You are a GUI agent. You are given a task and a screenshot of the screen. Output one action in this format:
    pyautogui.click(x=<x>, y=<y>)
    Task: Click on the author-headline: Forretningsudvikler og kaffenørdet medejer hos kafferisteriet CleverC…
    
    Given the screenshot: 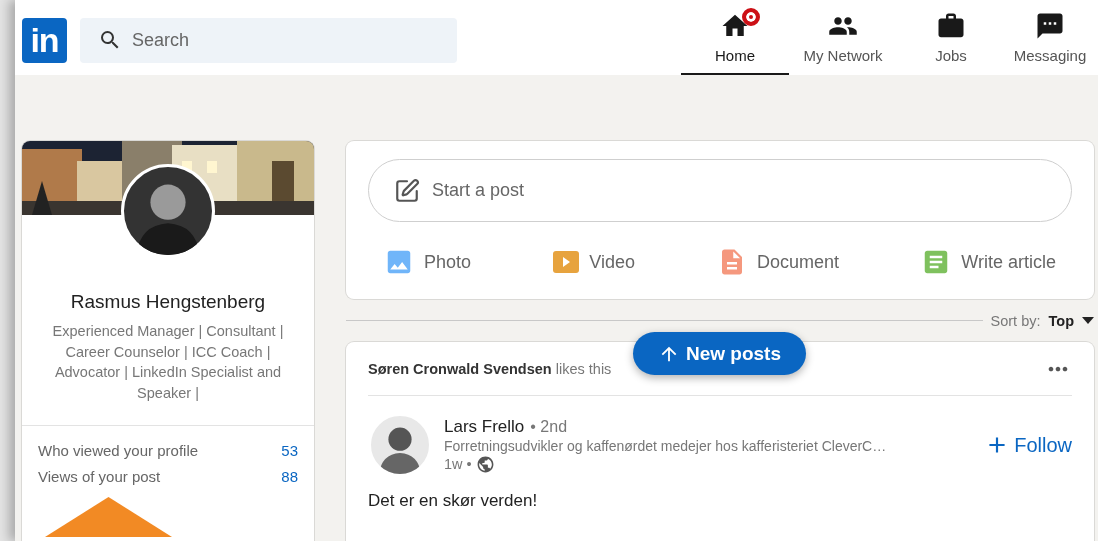 What is the action you would take?
    pyautogui.click(x=666, y=445)
    